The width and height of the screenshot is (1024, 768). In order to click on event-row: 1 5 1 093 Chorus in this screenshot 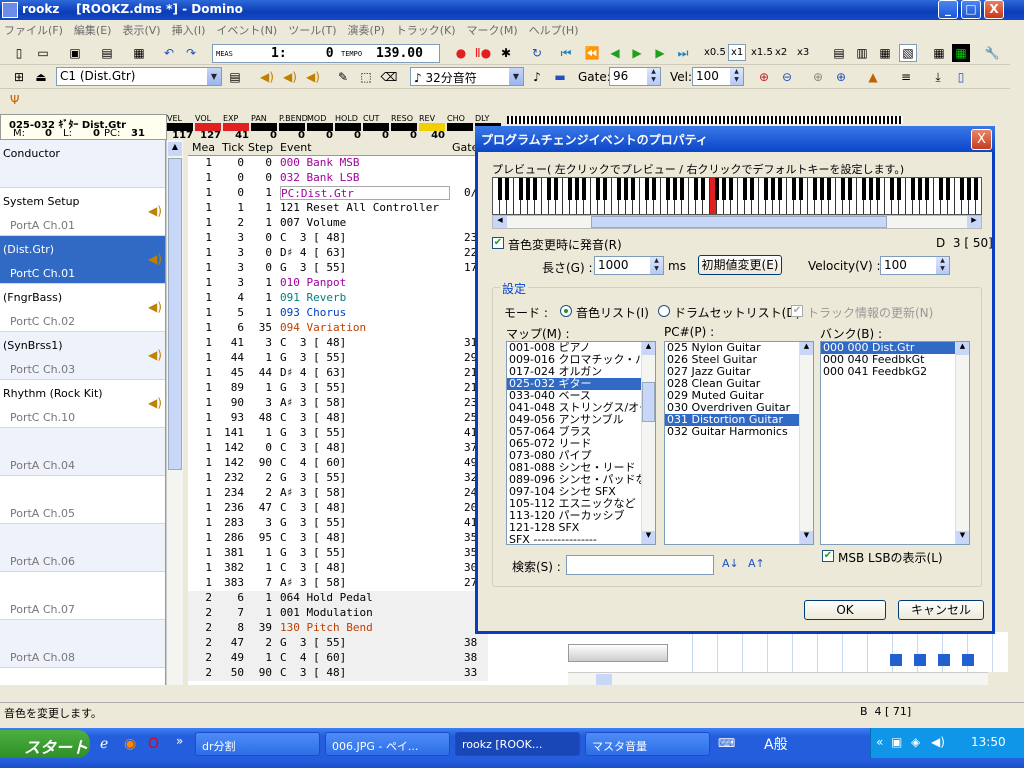, I will do `click(338, 313)`.